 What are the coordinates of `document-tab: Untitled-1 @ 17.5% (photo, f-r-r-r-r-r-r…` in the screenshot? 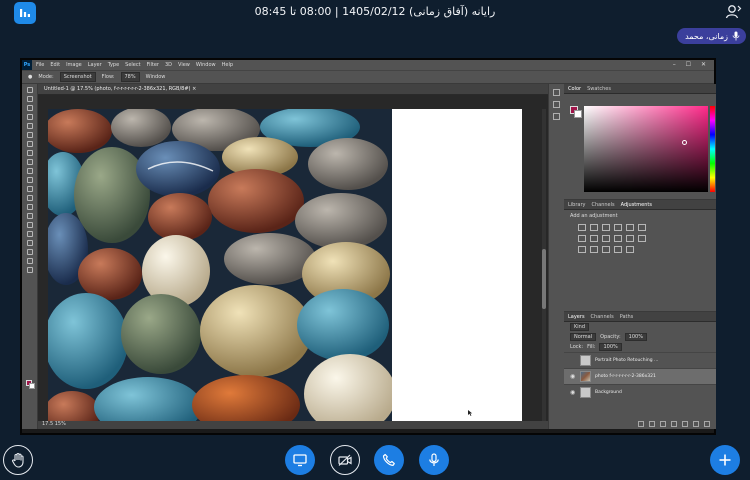 It's located at (293, 89).